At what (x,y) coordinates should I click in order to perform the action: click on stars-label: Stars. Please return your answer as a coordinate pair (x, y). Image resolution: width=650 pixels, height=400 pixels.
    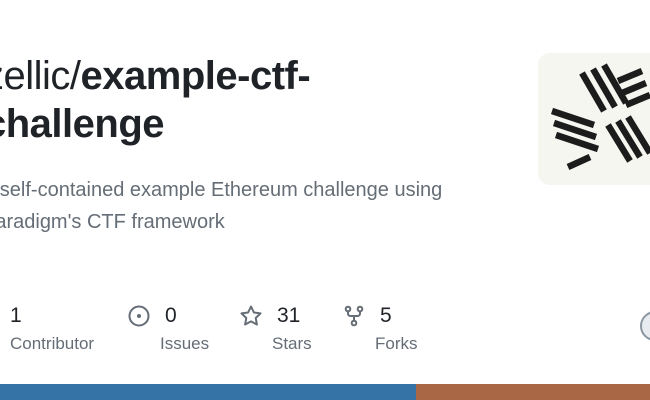
    Looking at the image, I should click on (292, 343).